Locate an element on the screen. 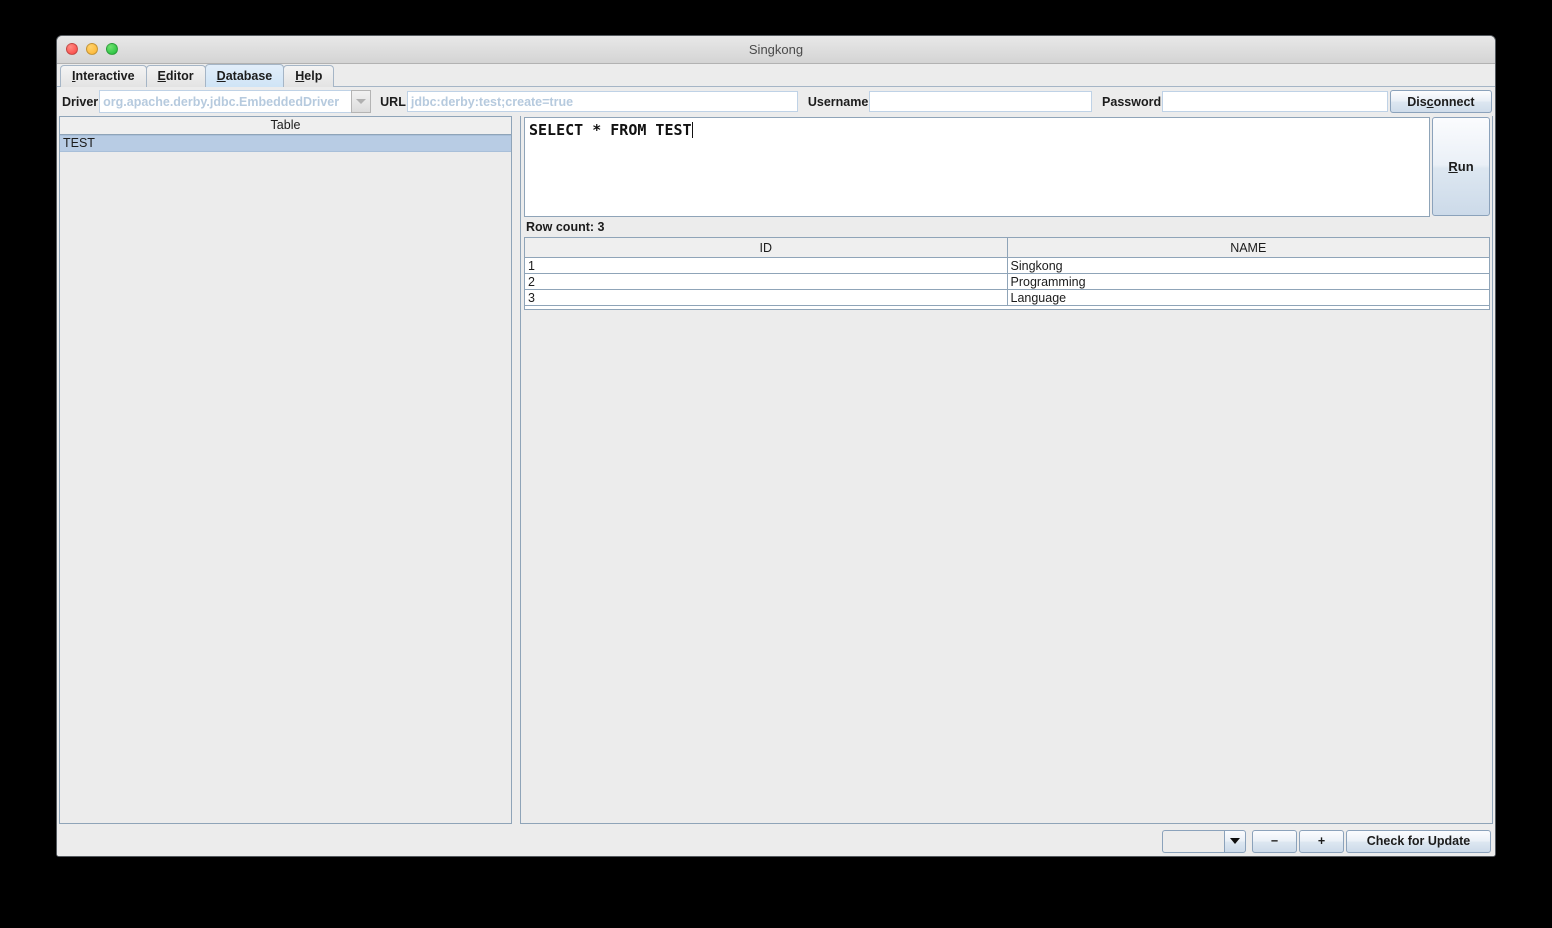 This screenshot has height=928, width=1552. driver-label: Driver is located at coordinates (80, 101).